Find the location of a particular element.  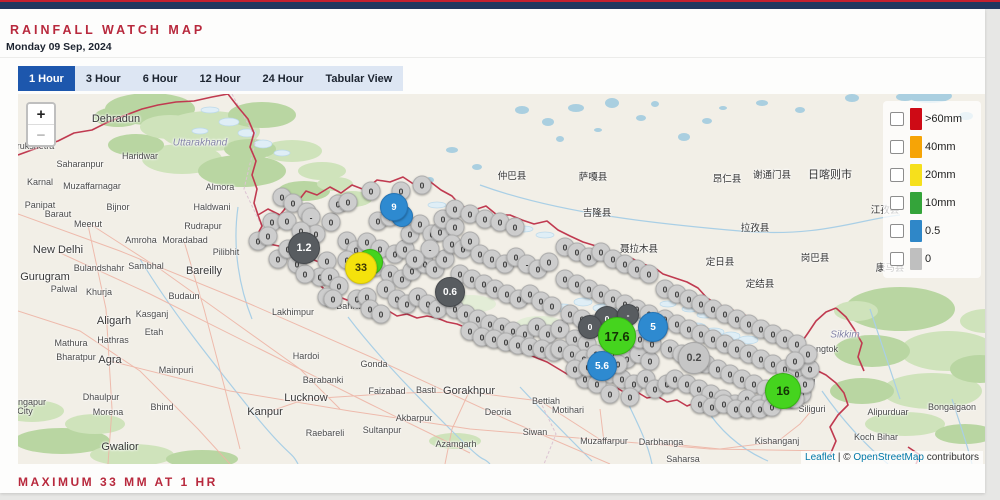

map-attribution: Leaflet | © OpenStreetMap contributors is located at coordinates (892, 457).